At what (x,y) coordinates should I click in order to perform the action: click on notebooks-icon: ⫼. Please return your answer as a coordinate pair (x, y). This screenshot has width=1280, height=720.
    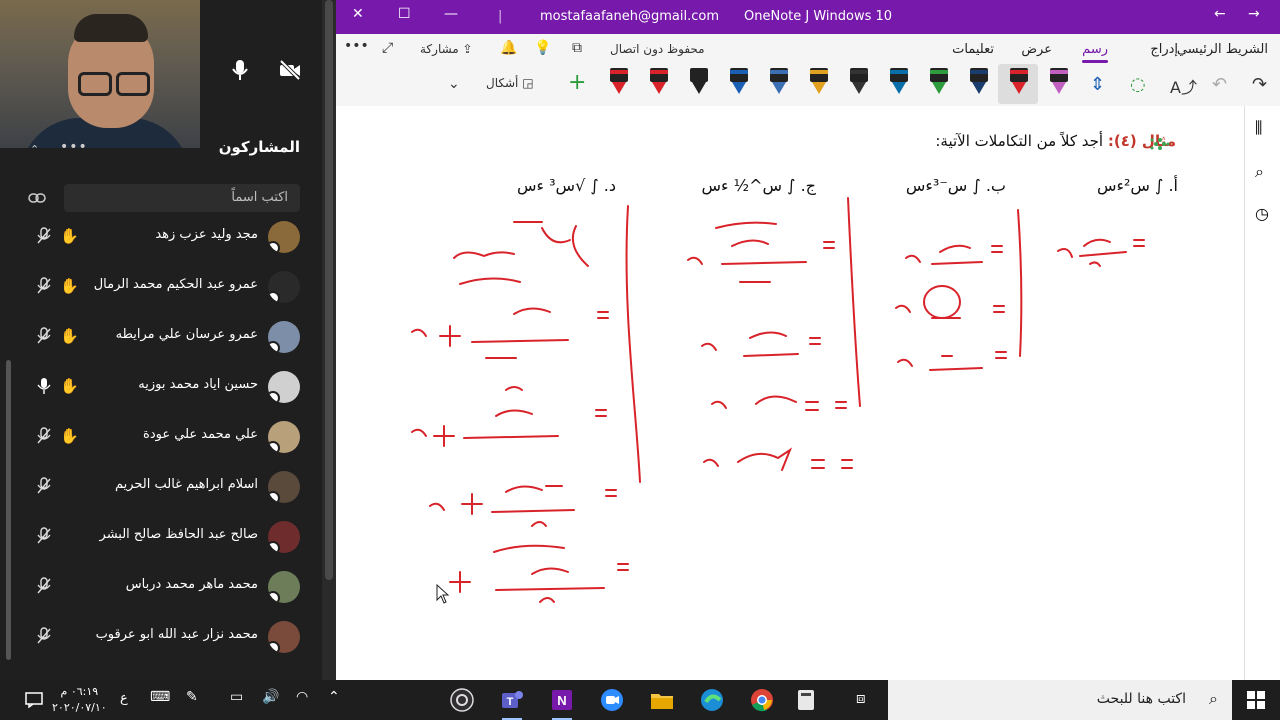
    Looking at the image, I should click on (1258, 128).